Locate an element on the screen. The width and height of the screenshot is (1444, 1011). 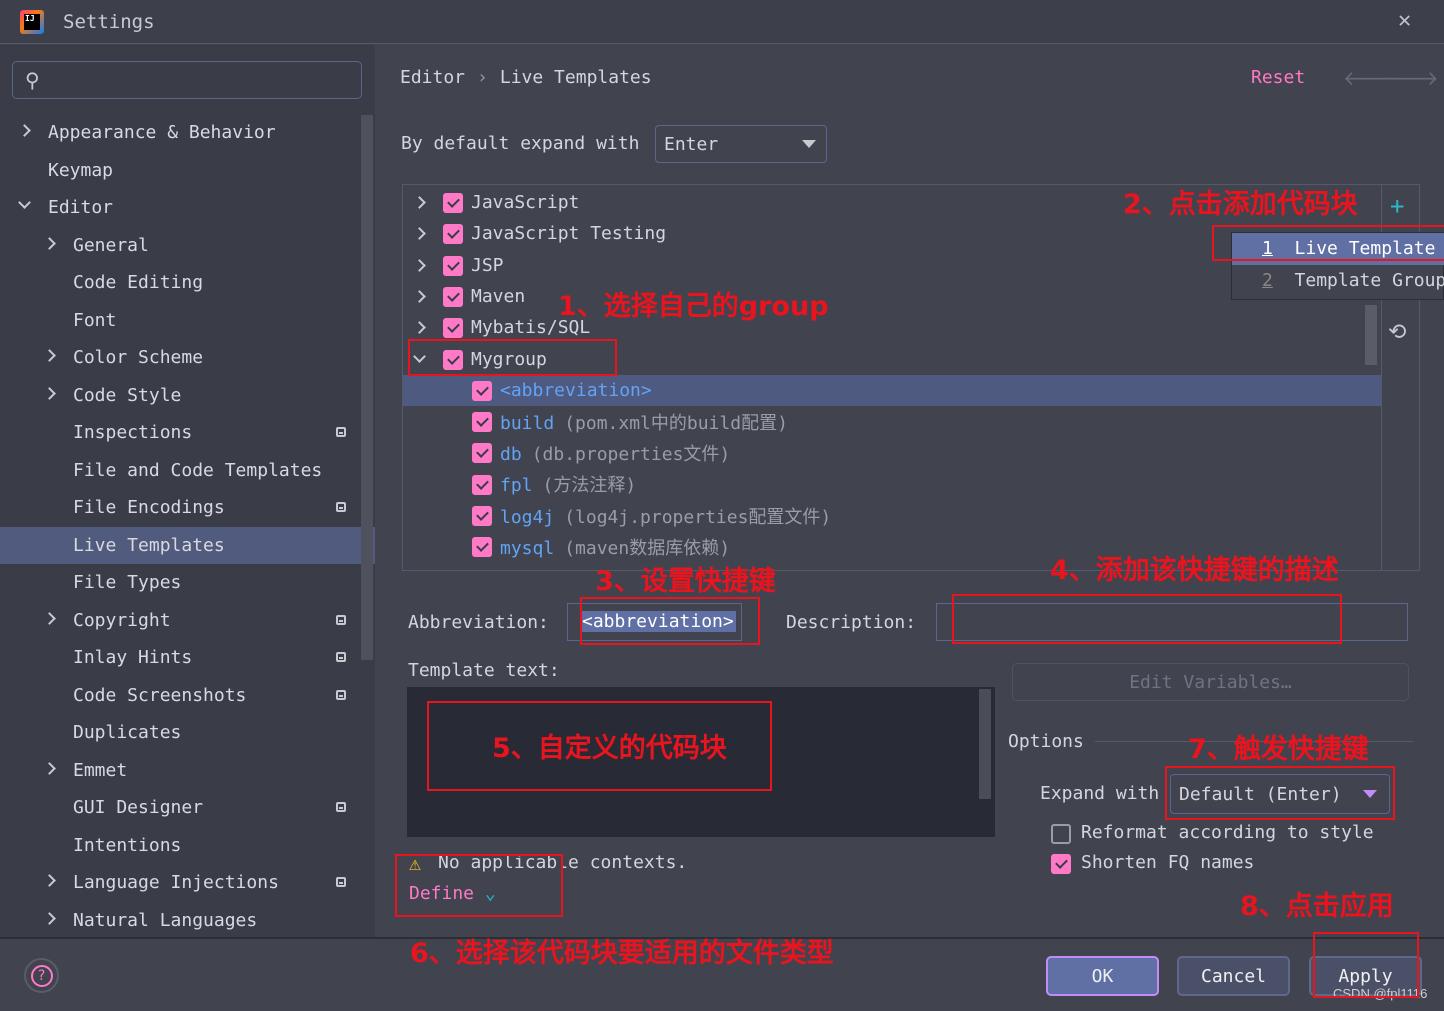
sidebar-scrollbar is located at coordinates (367, 387).